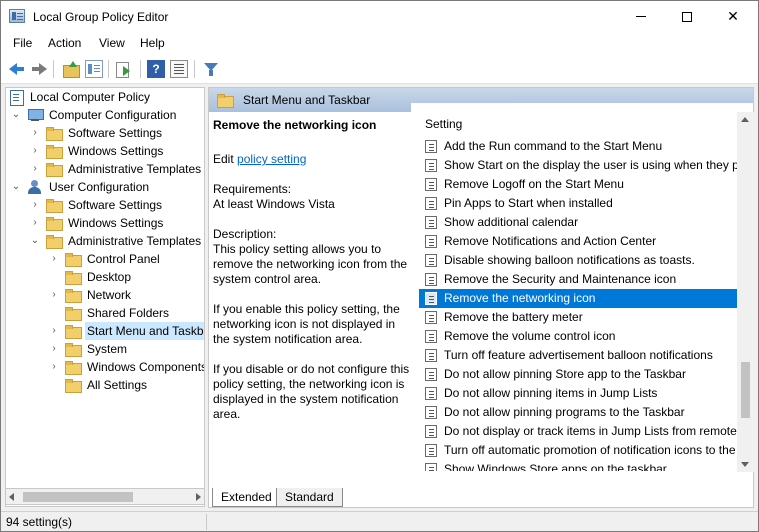  What do you see at coordinates (113, 115) in the screenshot?
I see `tree-item-label: Computer Configuration` at bounding box center [113, 115].